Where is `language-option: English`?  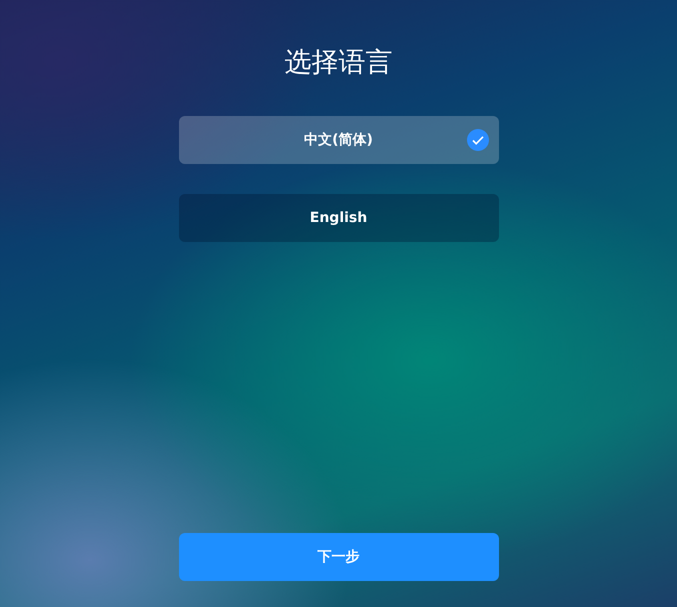 language-option: English is located at coordinates (338, 218).